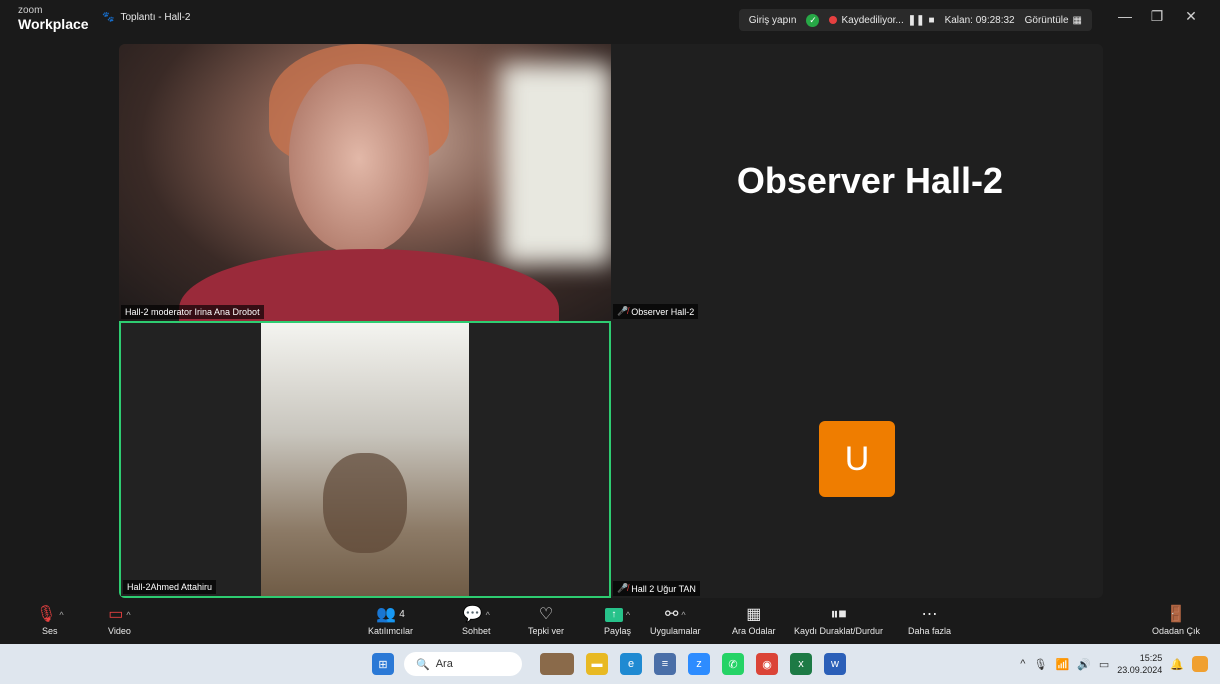  I want to click on clock: 15:25 23.09.2024, so click(1139, 664).